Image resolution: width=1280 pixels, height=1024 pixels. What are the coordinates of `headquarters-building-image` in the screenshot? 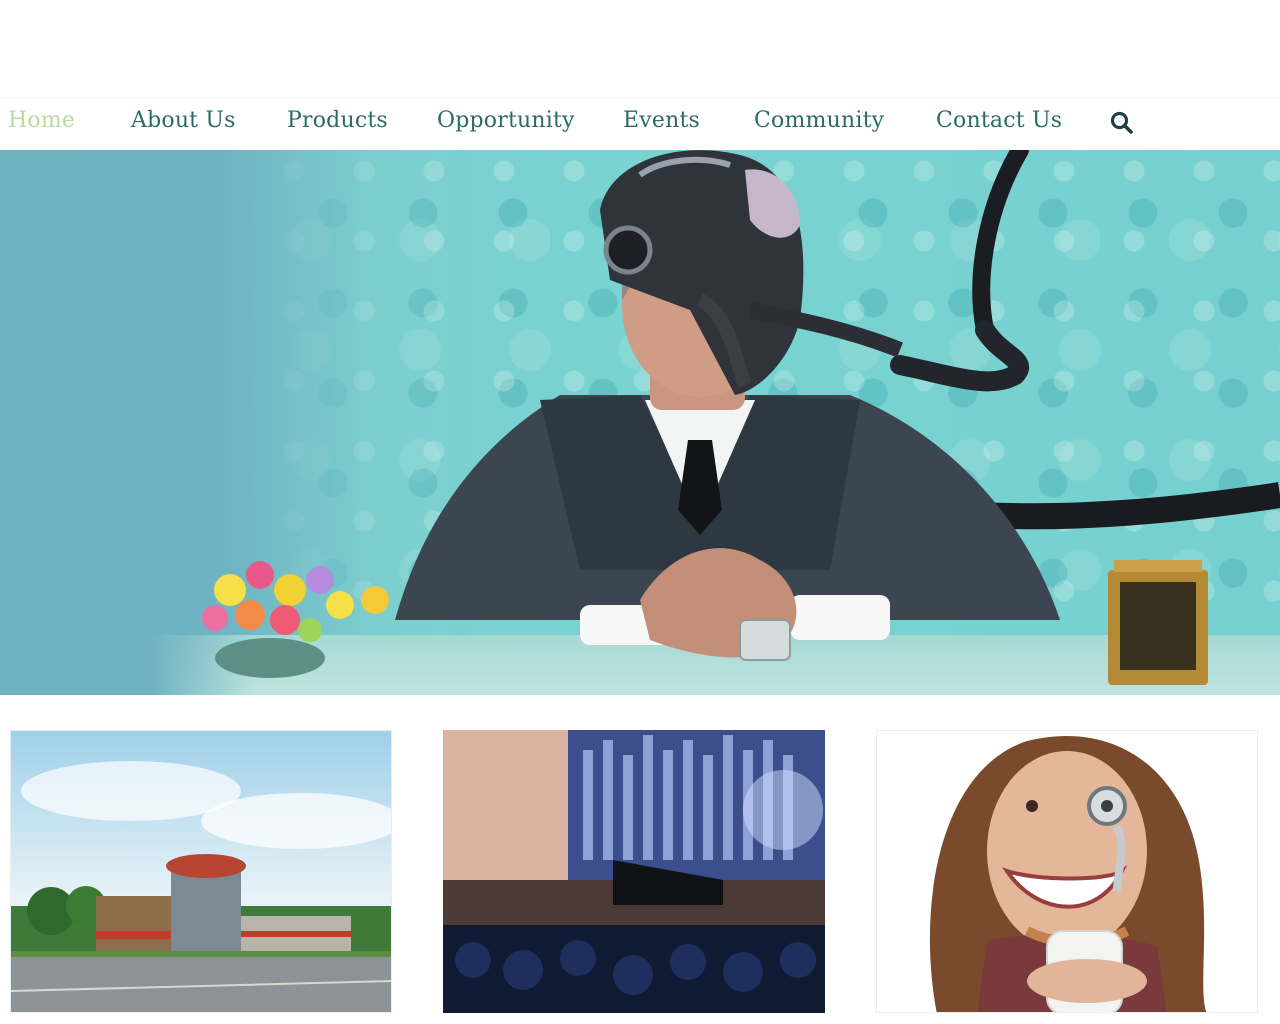 It's located at (201, 871).